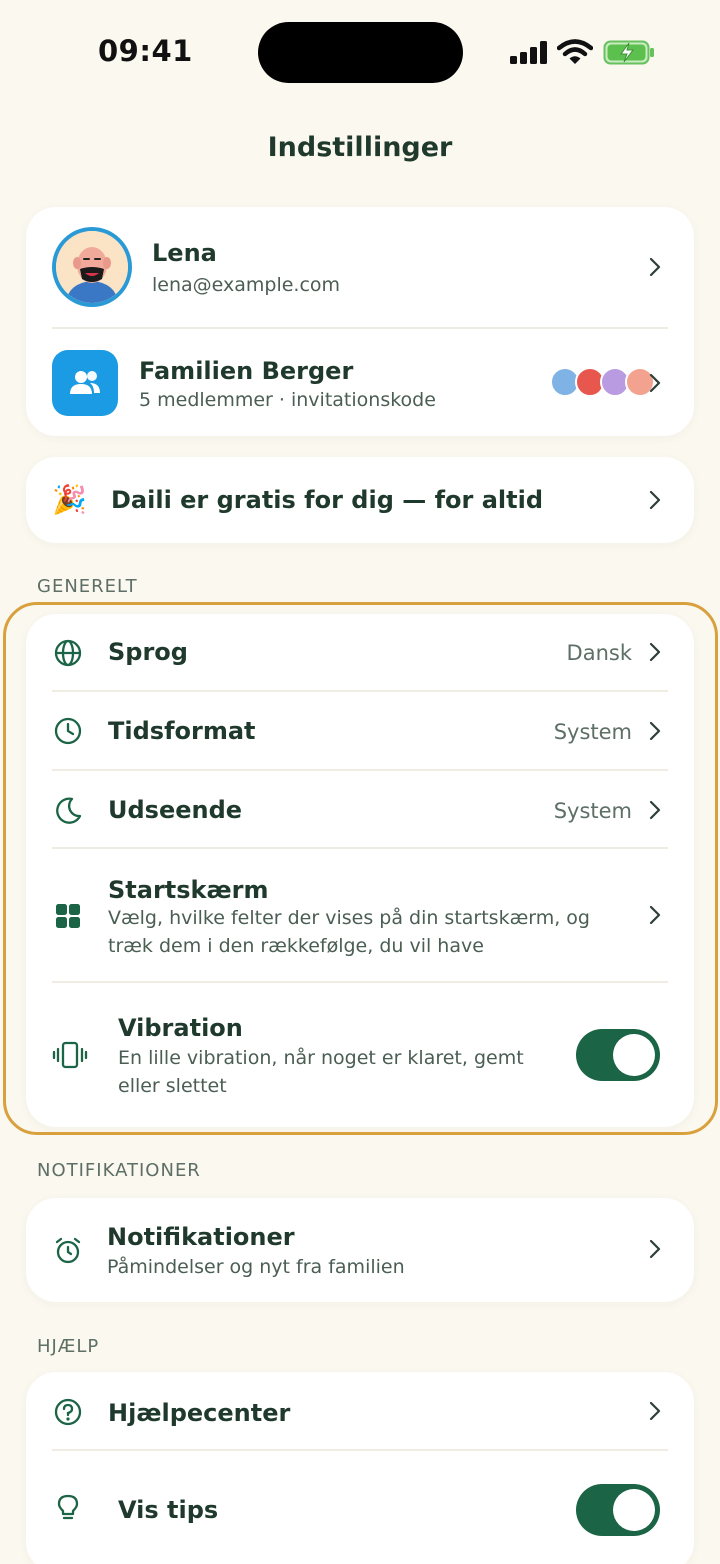 This screenshot has width=720, height=1564. I want to click on tips-row: Vis tips, so click(360, 1507).